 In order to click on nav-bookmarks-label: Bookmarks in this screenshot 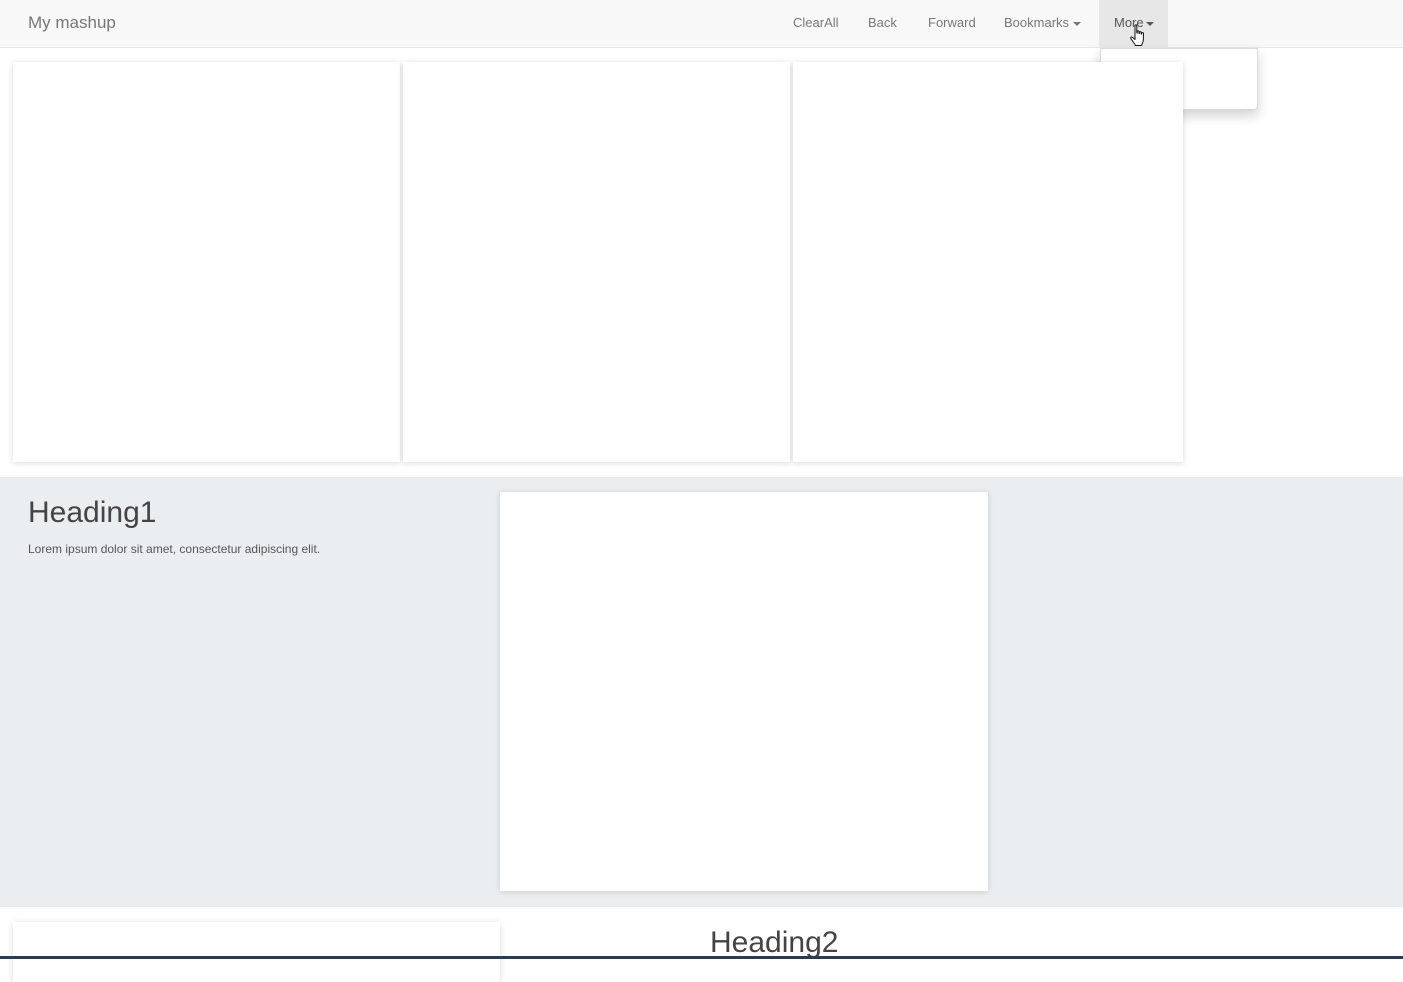, I will do `click(1037, 22)`.